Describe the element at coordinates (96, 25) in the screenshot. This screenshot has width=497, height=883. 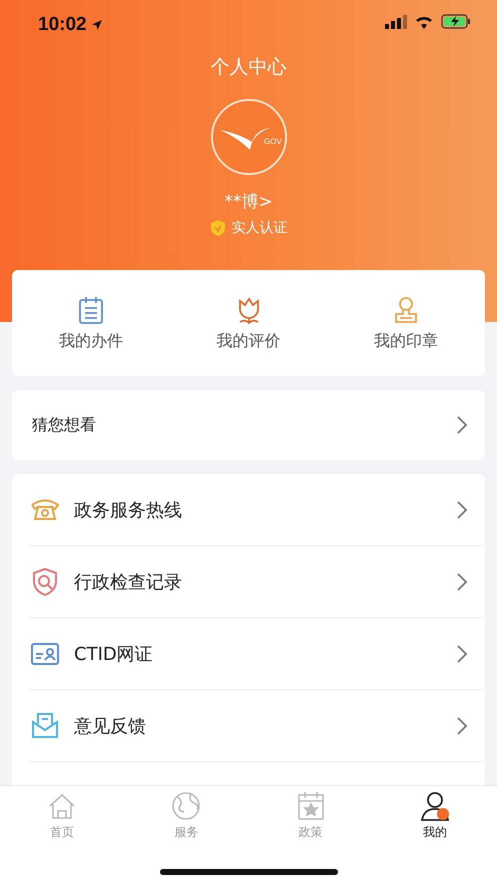
I see `location-arrow-icon` at that location.